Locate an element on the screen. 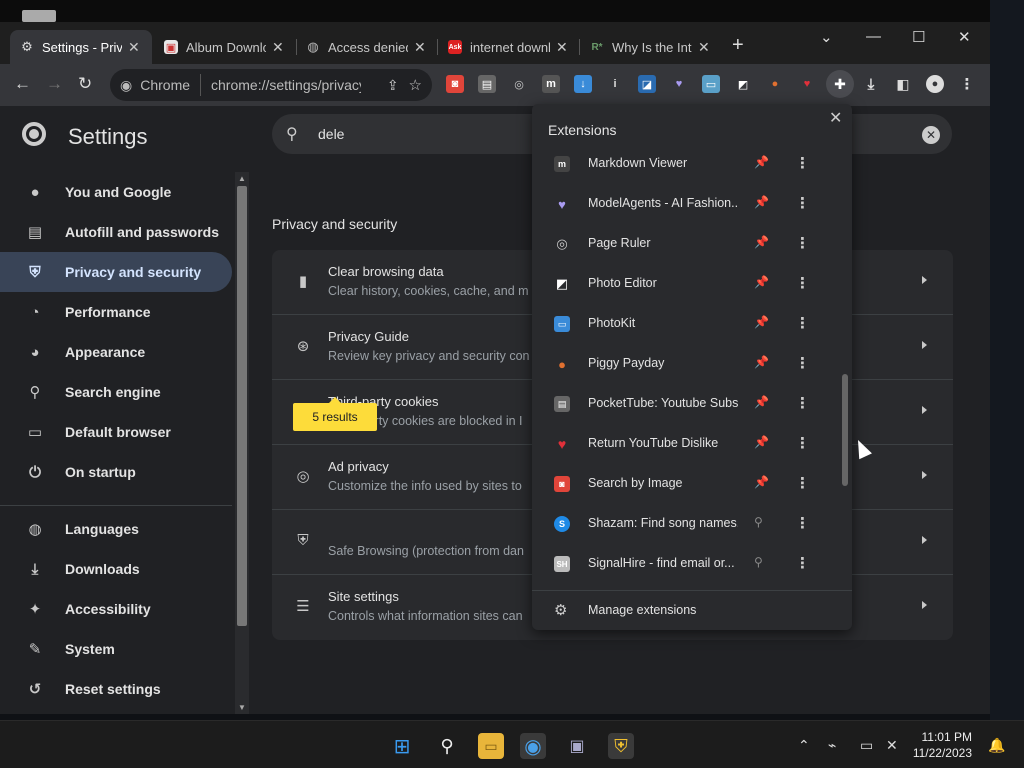 This screenshot has height=768, width=1024. piggy-icon: ● is located at coordinates (775, 84).